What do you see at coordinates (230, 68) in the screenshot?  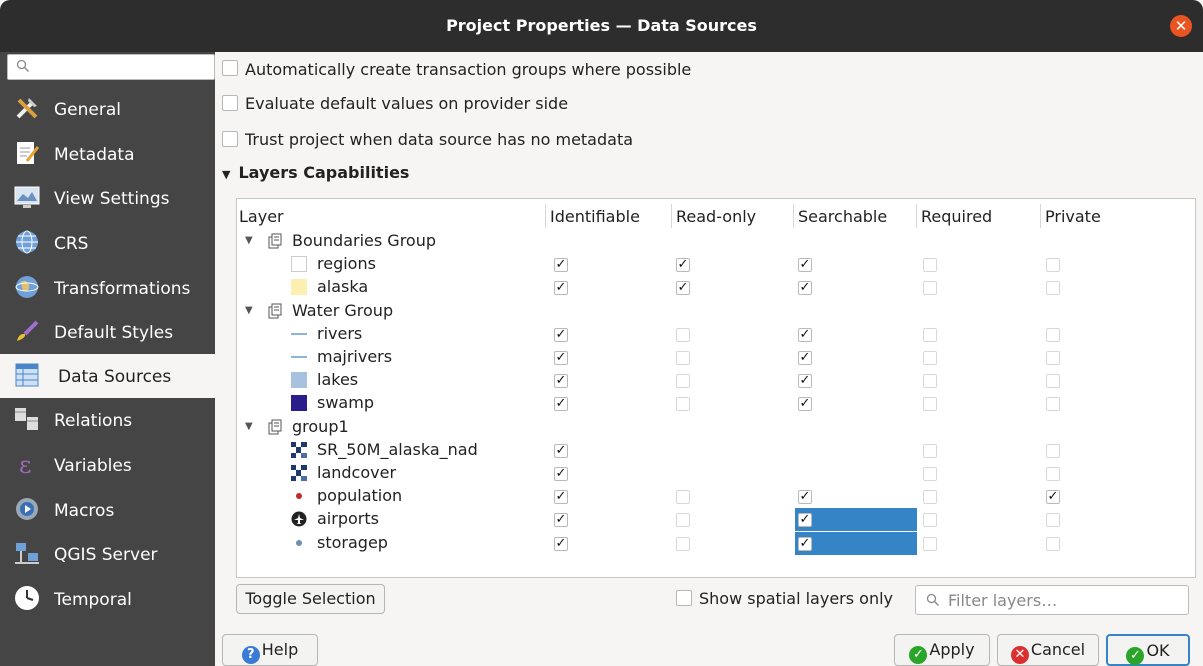 I see `transaction-groups-checkbox` at bounding box center [230, 68].